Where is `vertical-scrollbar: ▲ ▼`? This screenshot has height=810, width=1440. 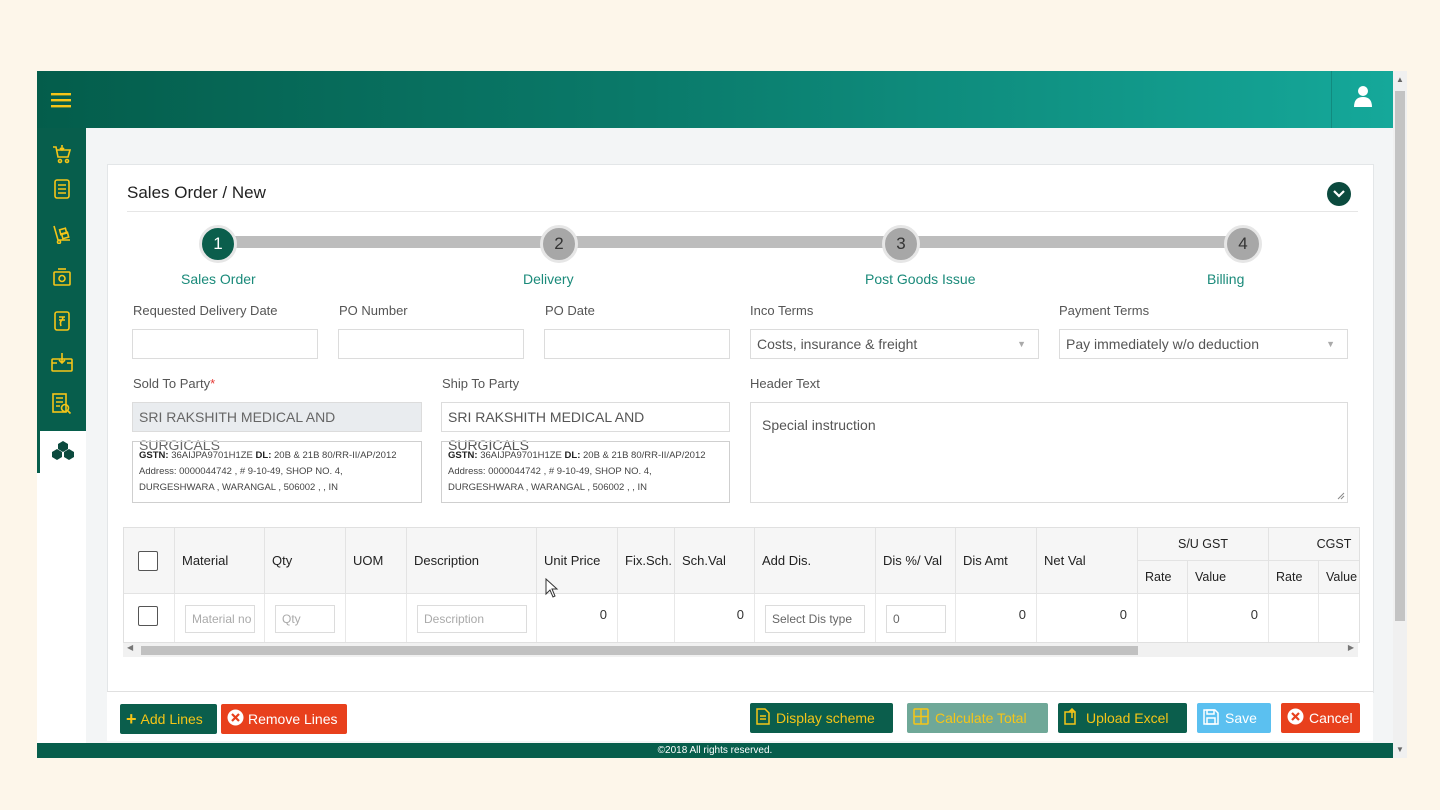 vertical-scrollbar: ▲ ▼ is located at coordinates (1400, 414).